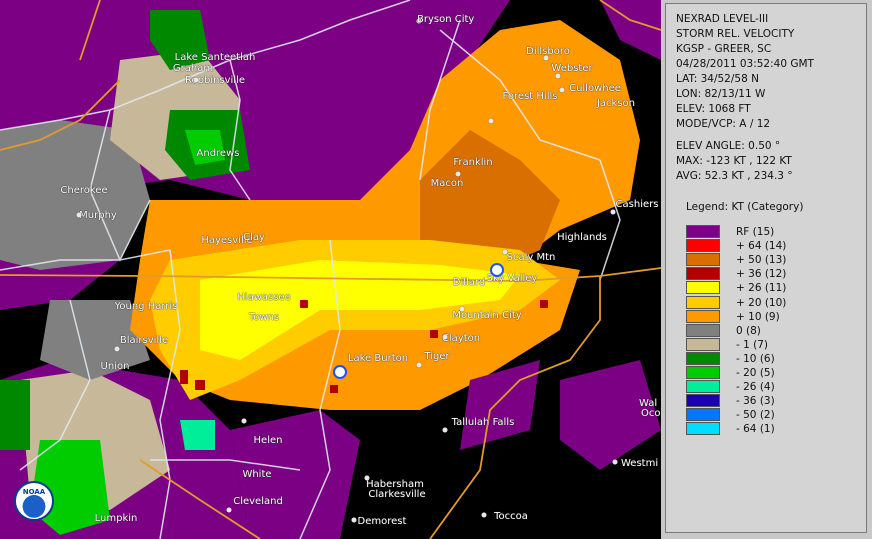  Describe the element at coordinates (755, 358) in the screenshot. I see `legend-label: - 10 (6)` at that location.